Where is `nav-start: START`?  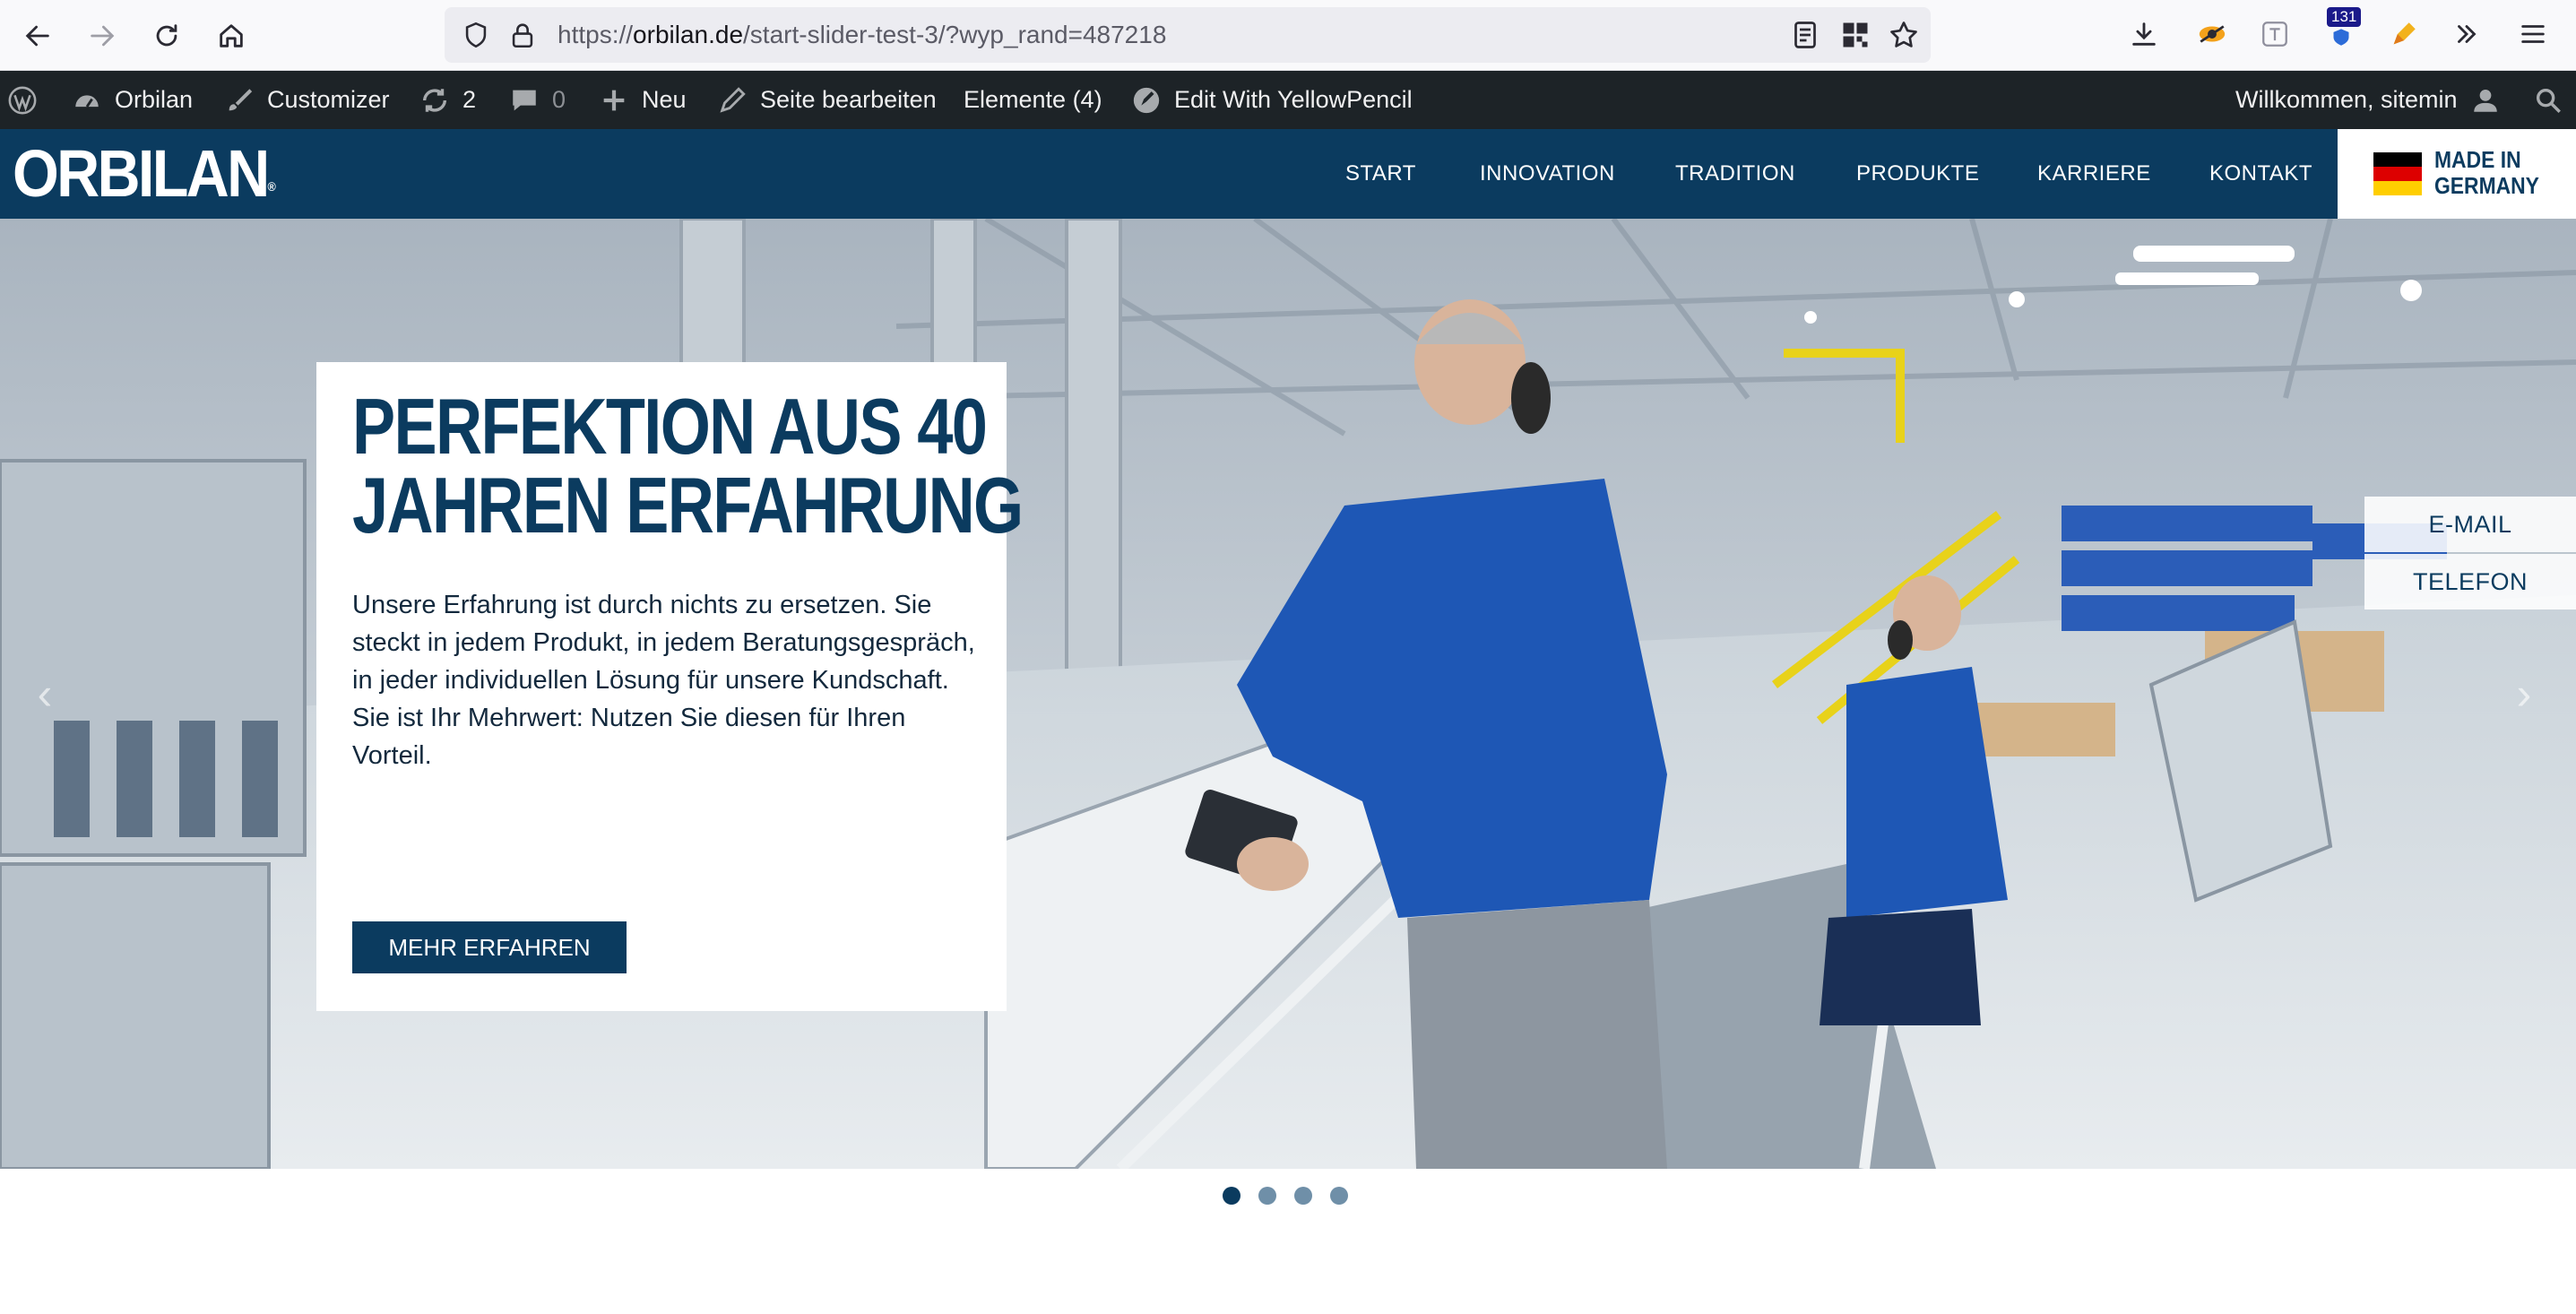 nav-start: START is located at coordinates (1380, 174).